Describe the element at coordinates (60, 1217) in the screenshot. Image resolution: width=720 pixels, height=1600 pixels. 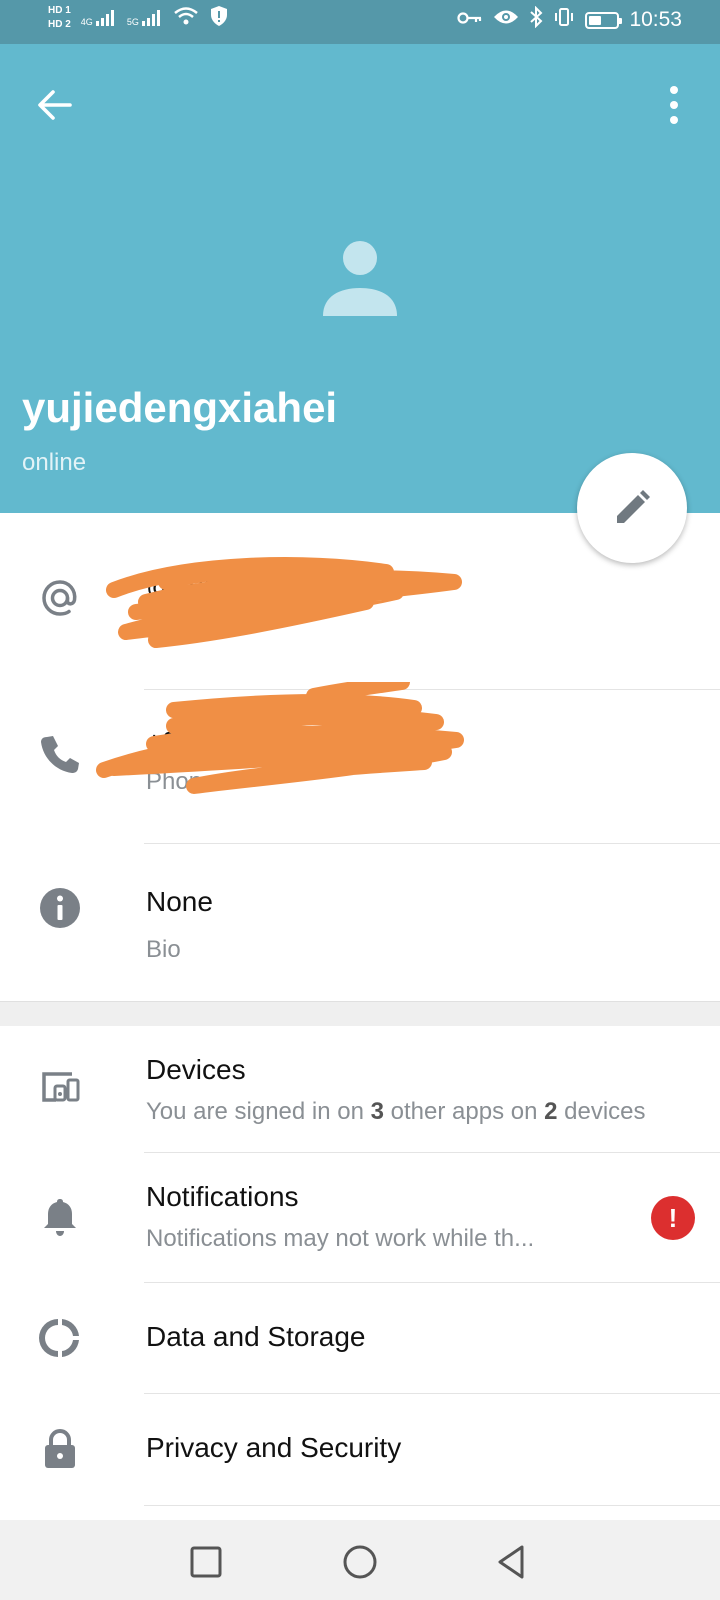
I see `bell-icon` at that location.